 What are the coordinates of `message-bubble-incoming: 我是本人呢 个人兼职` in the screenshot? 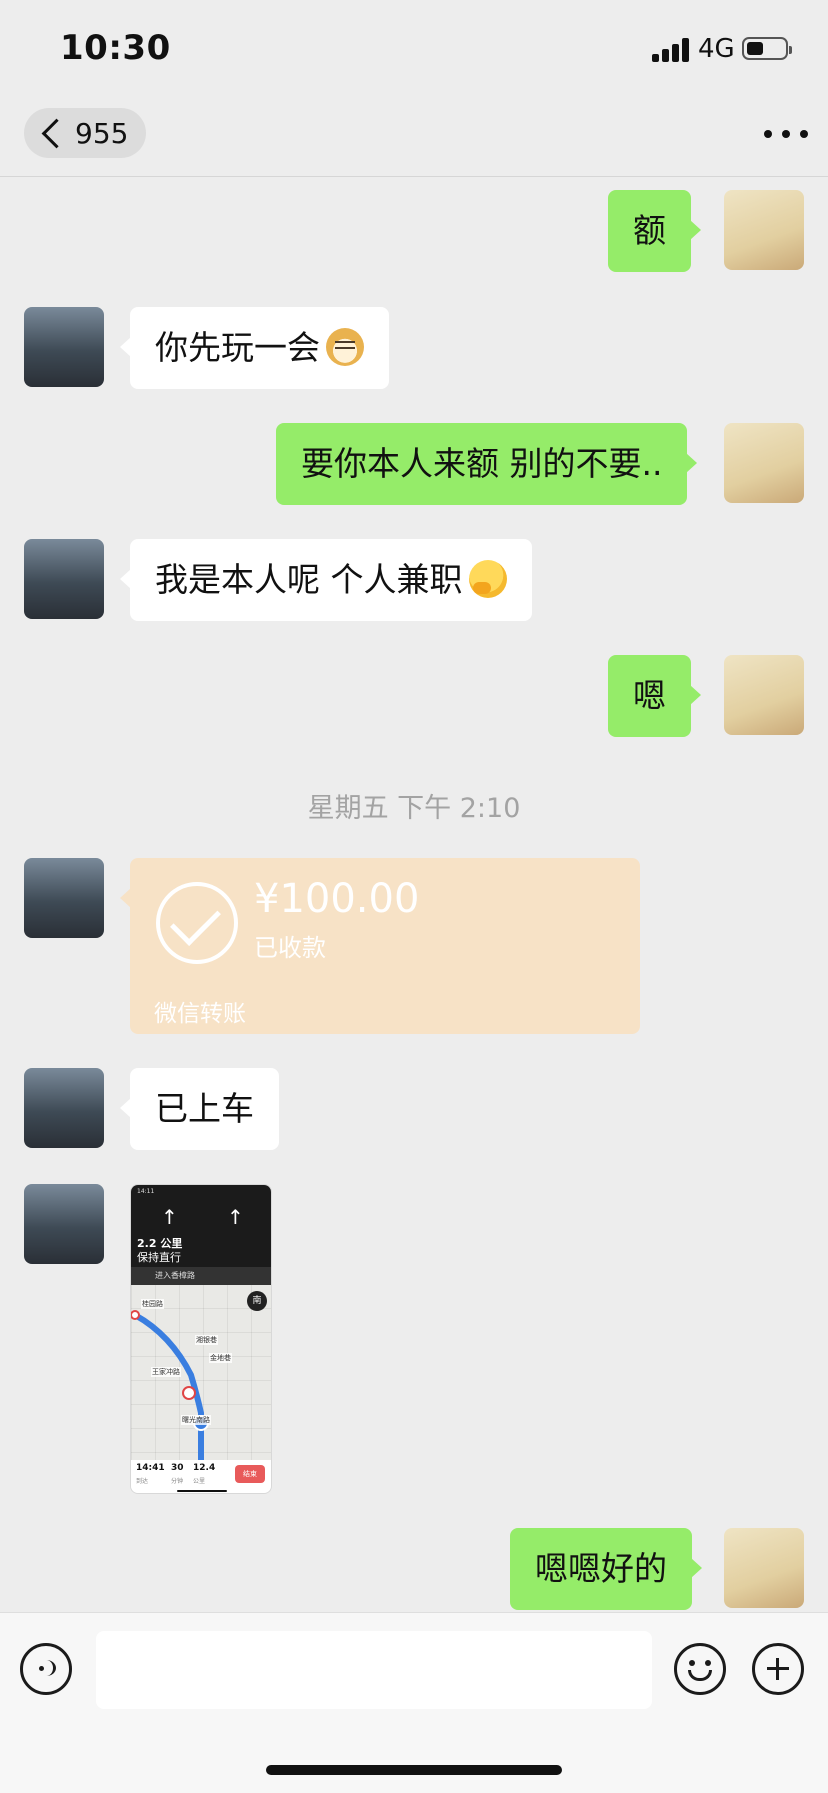 It's located at (326, 580).